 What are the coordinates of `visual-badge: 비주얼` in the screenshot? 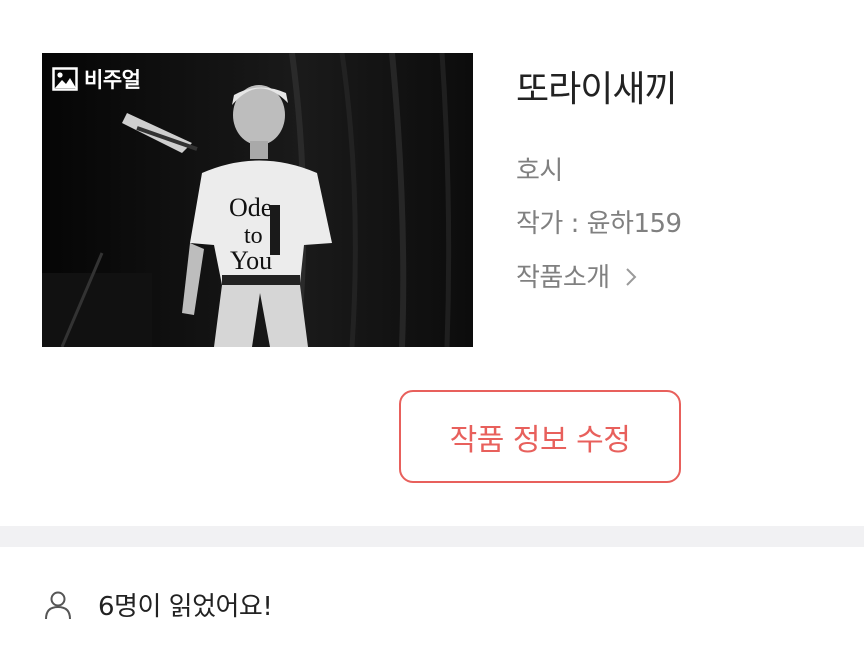 It's located at (96, 79).